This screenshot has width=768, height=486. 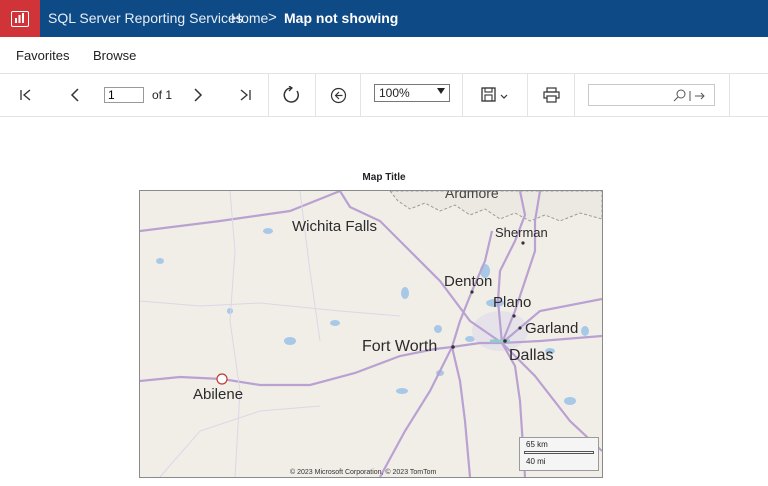 What do you see at coordinates (42, 55) in the screenshot?
I see `nav-favorites: Favorites` at bounding box center [42, 55].